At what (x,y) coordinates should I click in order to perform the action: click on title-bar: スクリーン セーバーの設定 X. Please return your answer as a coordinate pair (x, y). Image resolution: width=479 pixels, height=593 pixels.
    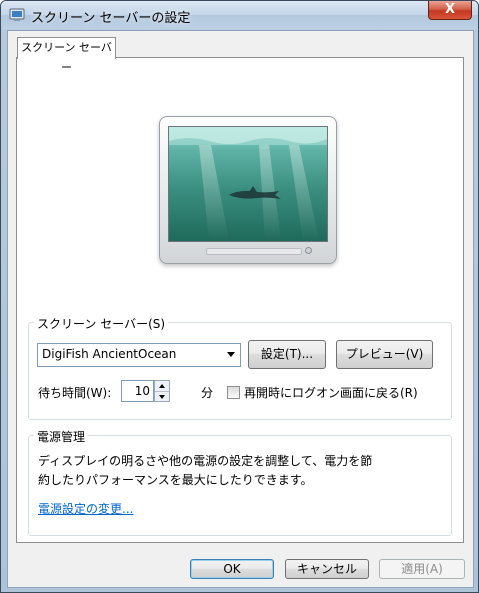
    Looking at the image, I should click on (239, 15).